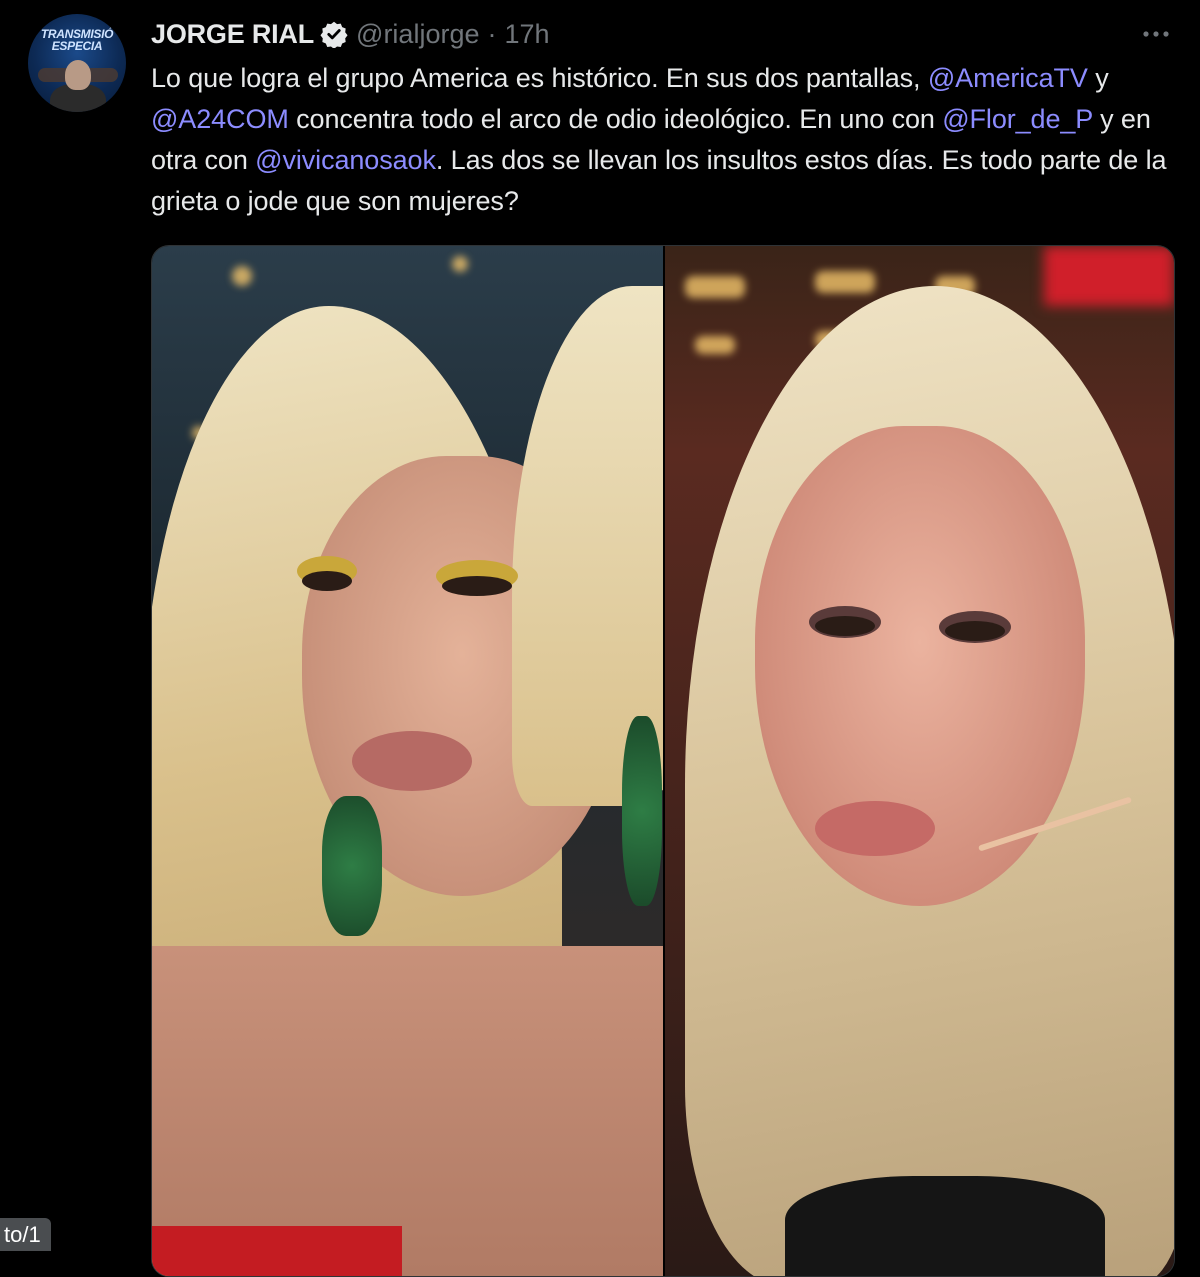  What do you see at coordinates (345, 160) in the screenshot?
I see `mention-link: @vivicanosaok` at bounding box center [345, 160].